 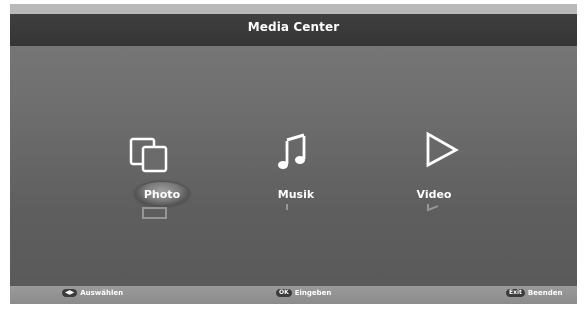 I want to click on play-icon-reflection, so click(x=433, y=208).